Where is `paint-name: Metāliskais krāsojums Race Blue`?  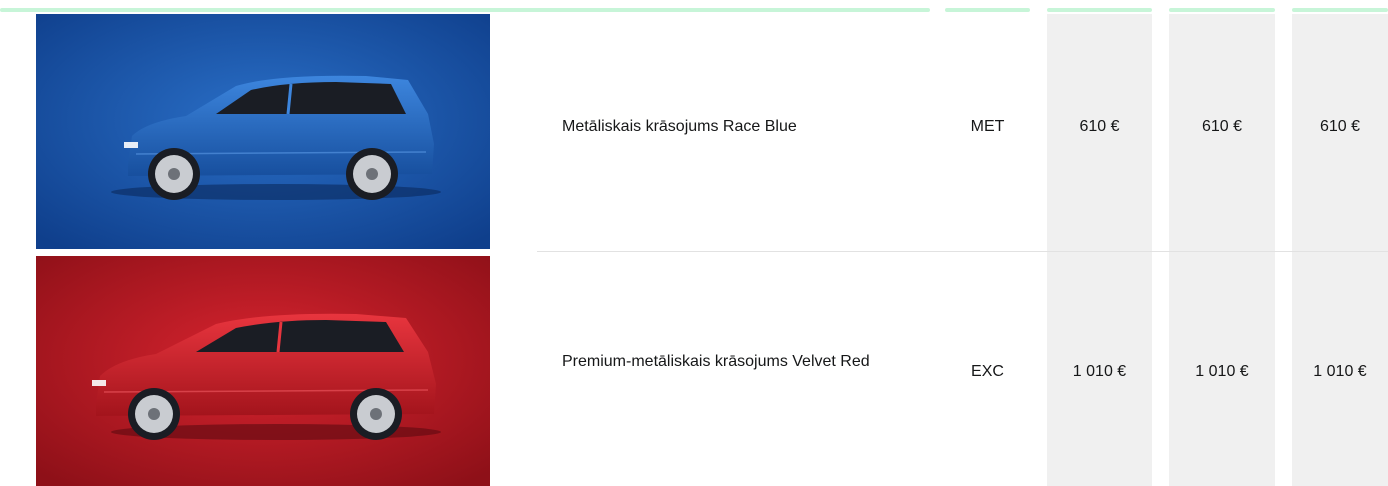 paint-name: Metāliskais krāsojums Race Blue is located at coordinates (679, 126).